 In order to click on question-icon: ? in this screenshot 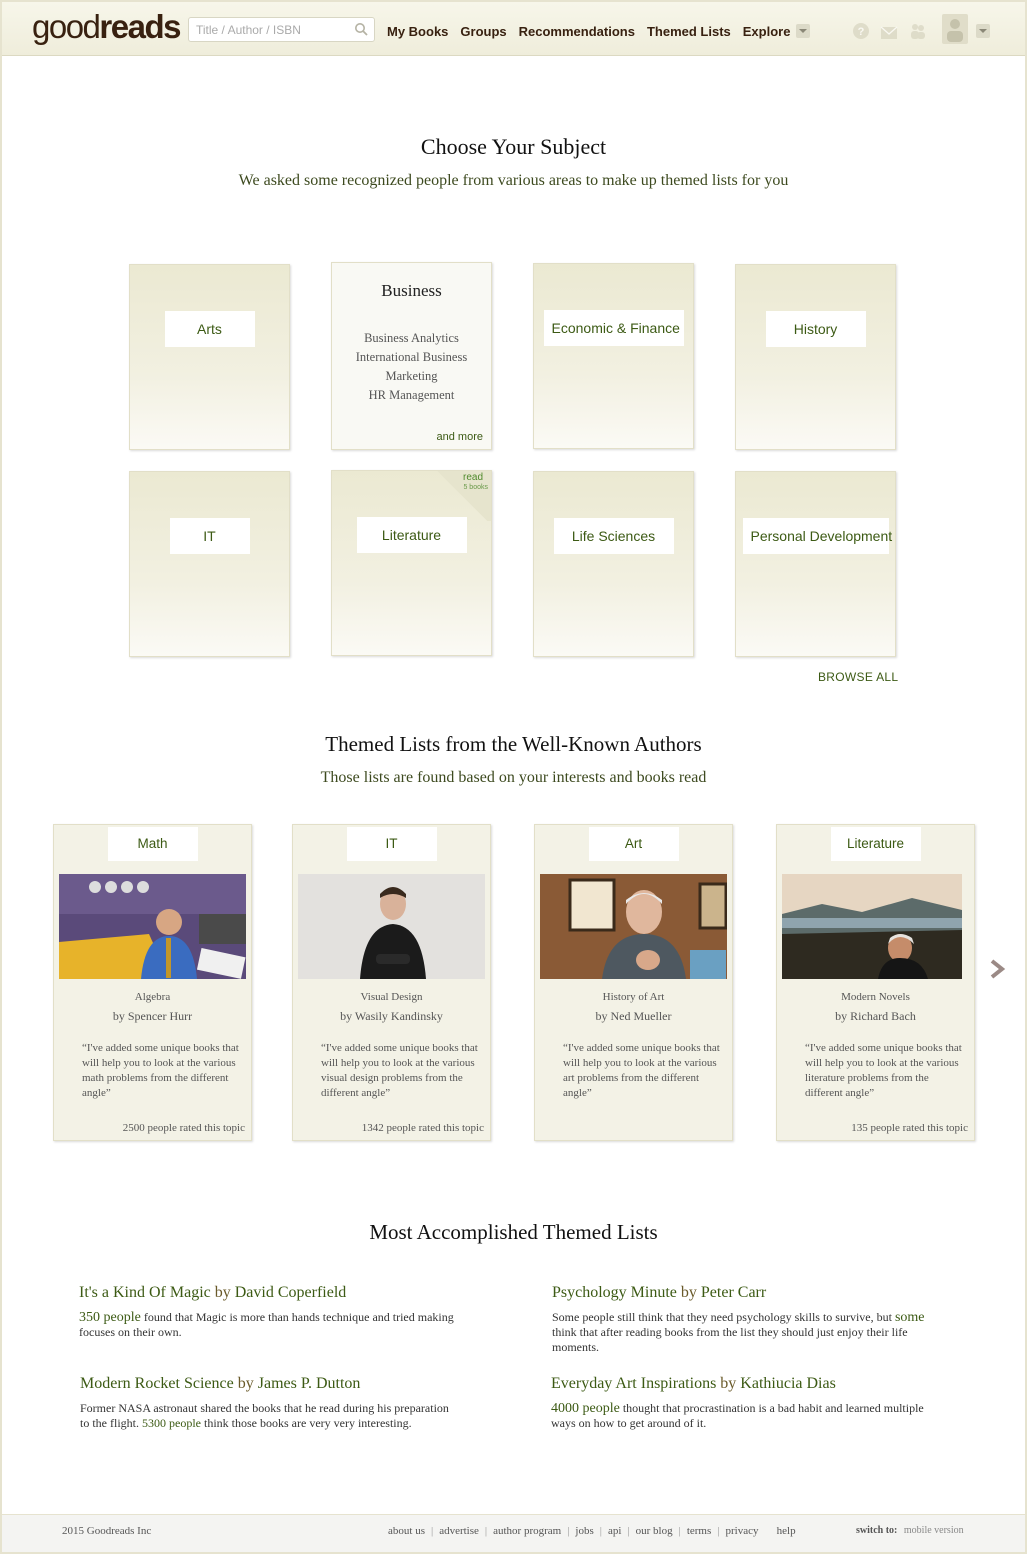, I will do `click(861, 31)`.